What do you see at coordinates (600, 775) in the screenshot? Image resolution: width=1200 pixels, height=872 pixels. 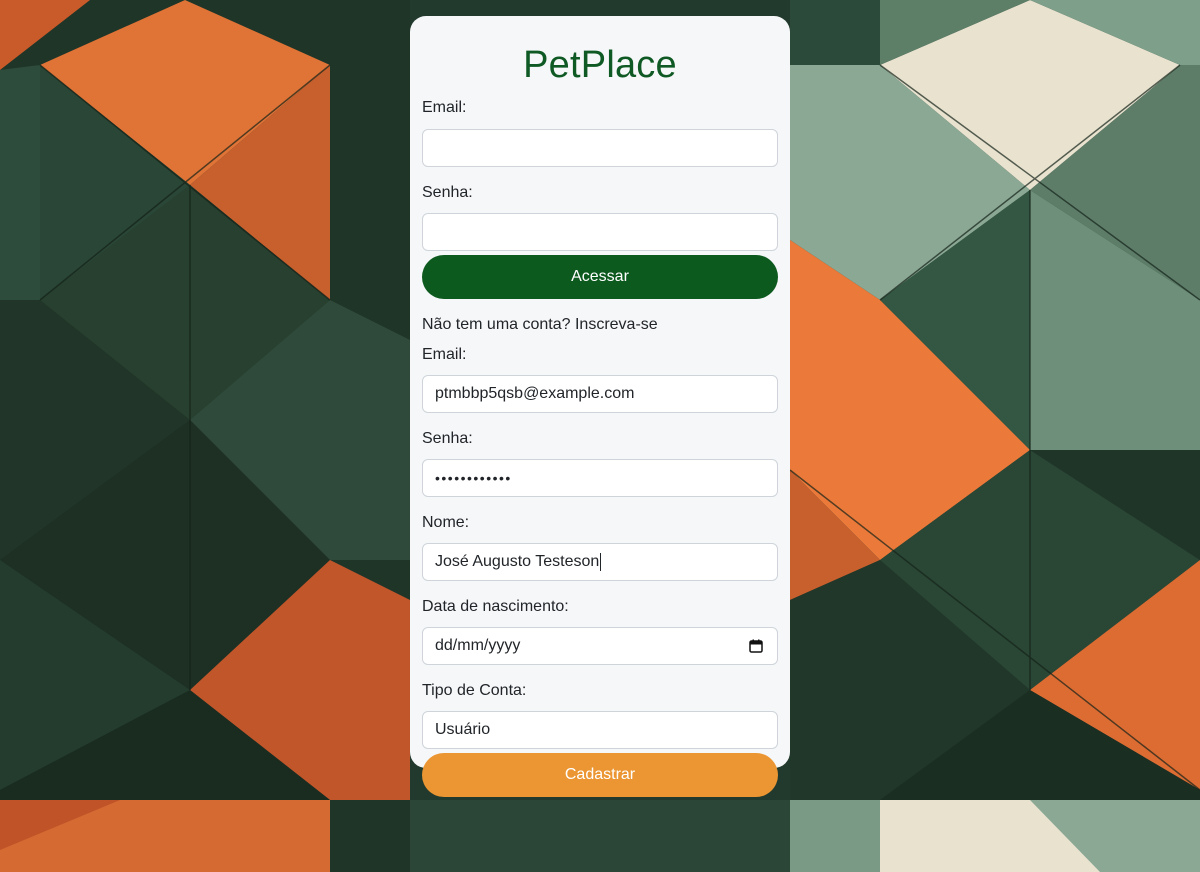 I see `signup-button: Cadastrar` at bounding box center [600, 775].